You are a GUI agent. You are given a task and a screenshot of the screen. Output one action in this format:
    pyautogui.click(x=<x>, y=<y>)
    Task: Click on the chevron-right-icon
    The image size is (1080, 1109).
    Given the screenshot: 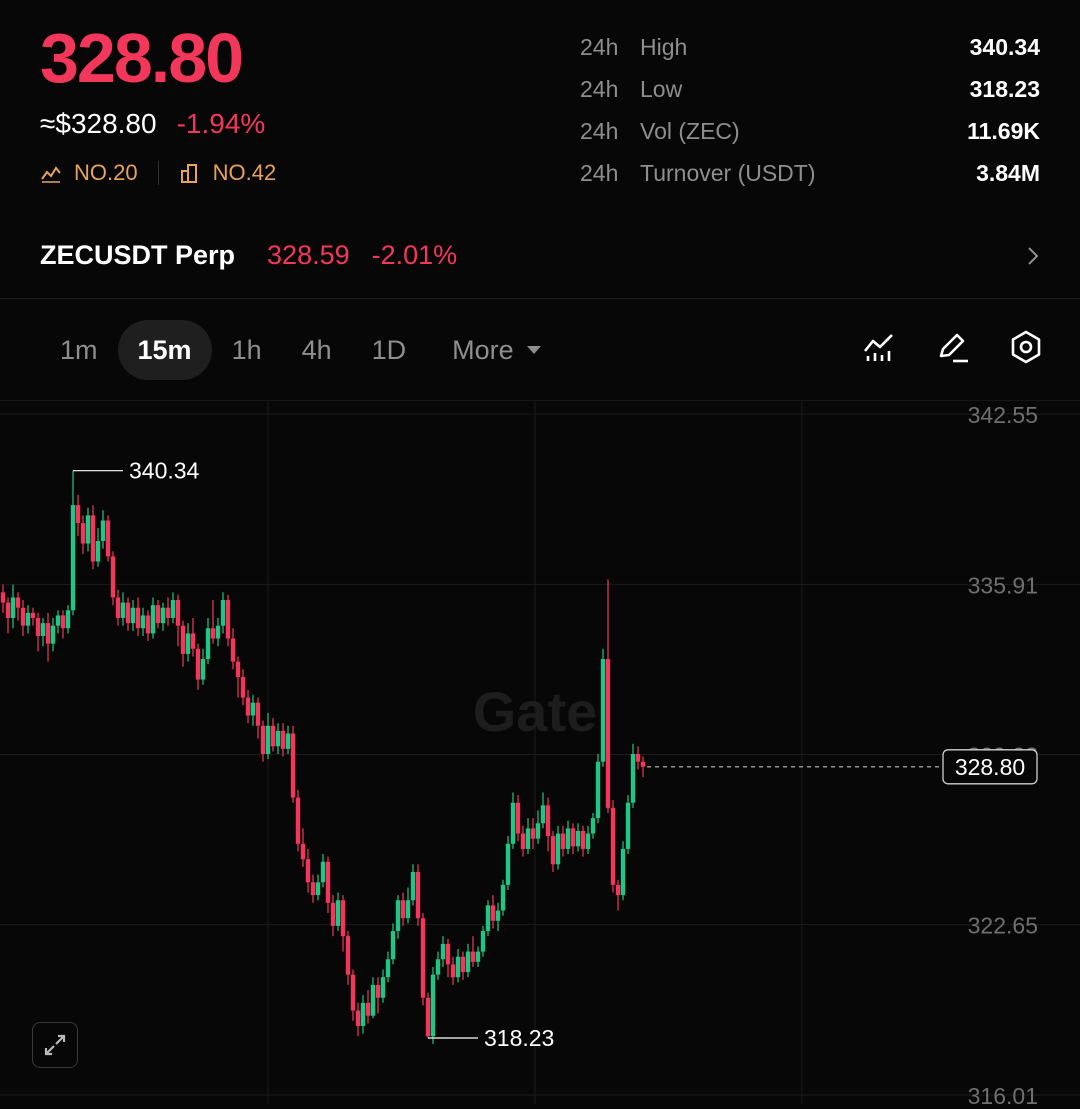 What is the action you would take?
    pyautogui.click(x=1033, y=255)
    